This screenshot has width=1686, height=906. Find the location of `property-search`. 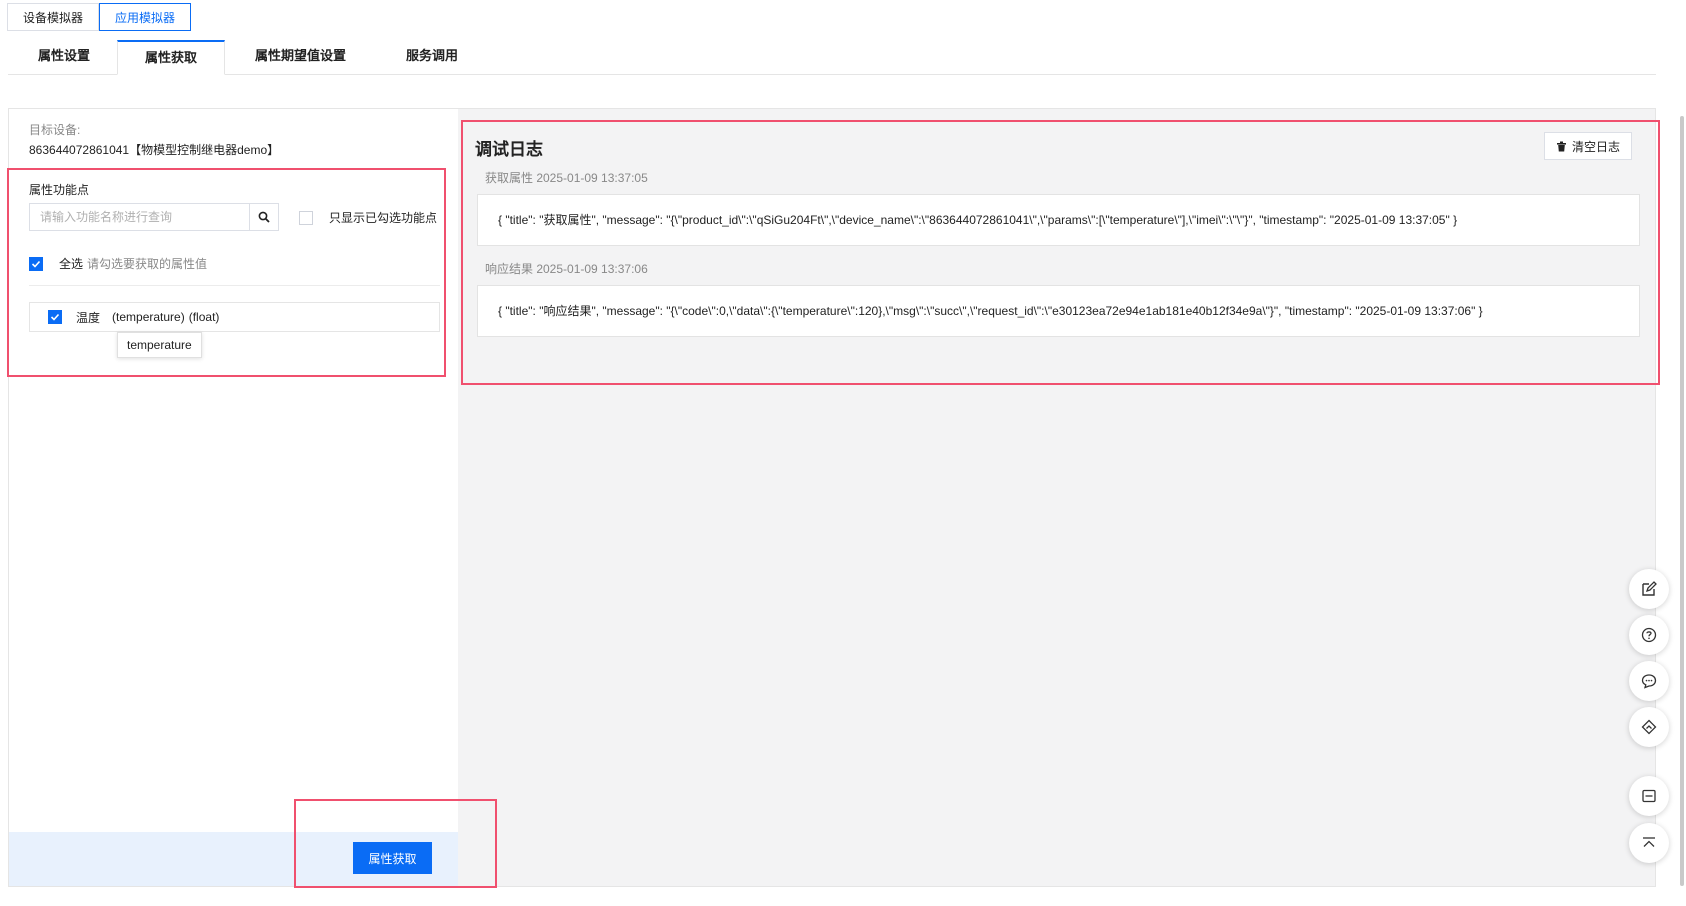

property-search is located at coordinates (154, 217).